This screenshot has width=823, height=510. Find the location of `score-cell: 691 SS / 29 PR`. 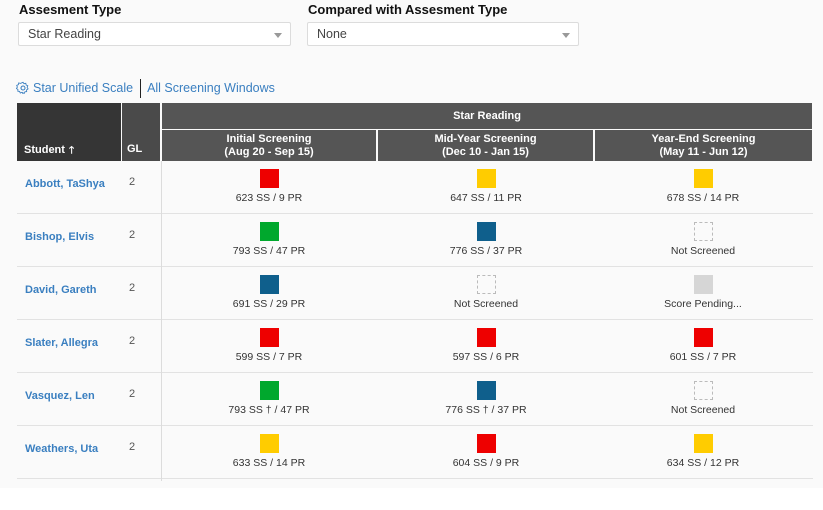

score-cell: 691 SS / 29 PR is located at coordinates (269, 293).